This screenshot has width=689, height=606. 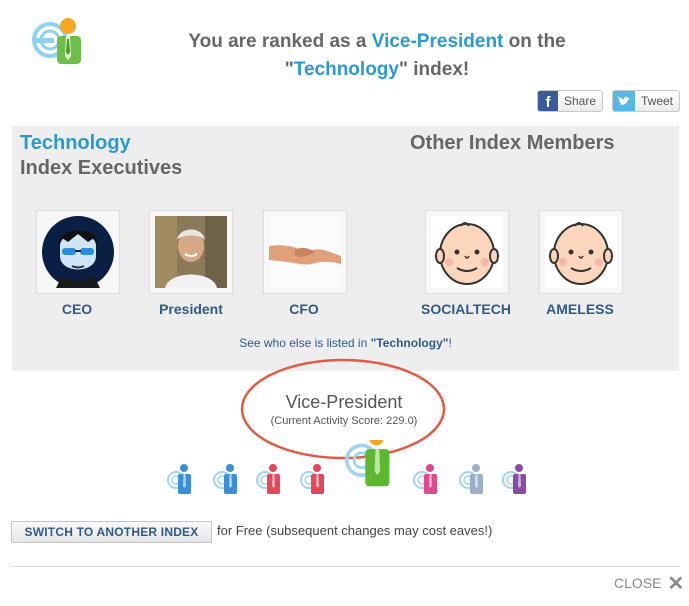 I want to click on member-label-socialtech: SOCIALTECH, so click(x=466, y=309).